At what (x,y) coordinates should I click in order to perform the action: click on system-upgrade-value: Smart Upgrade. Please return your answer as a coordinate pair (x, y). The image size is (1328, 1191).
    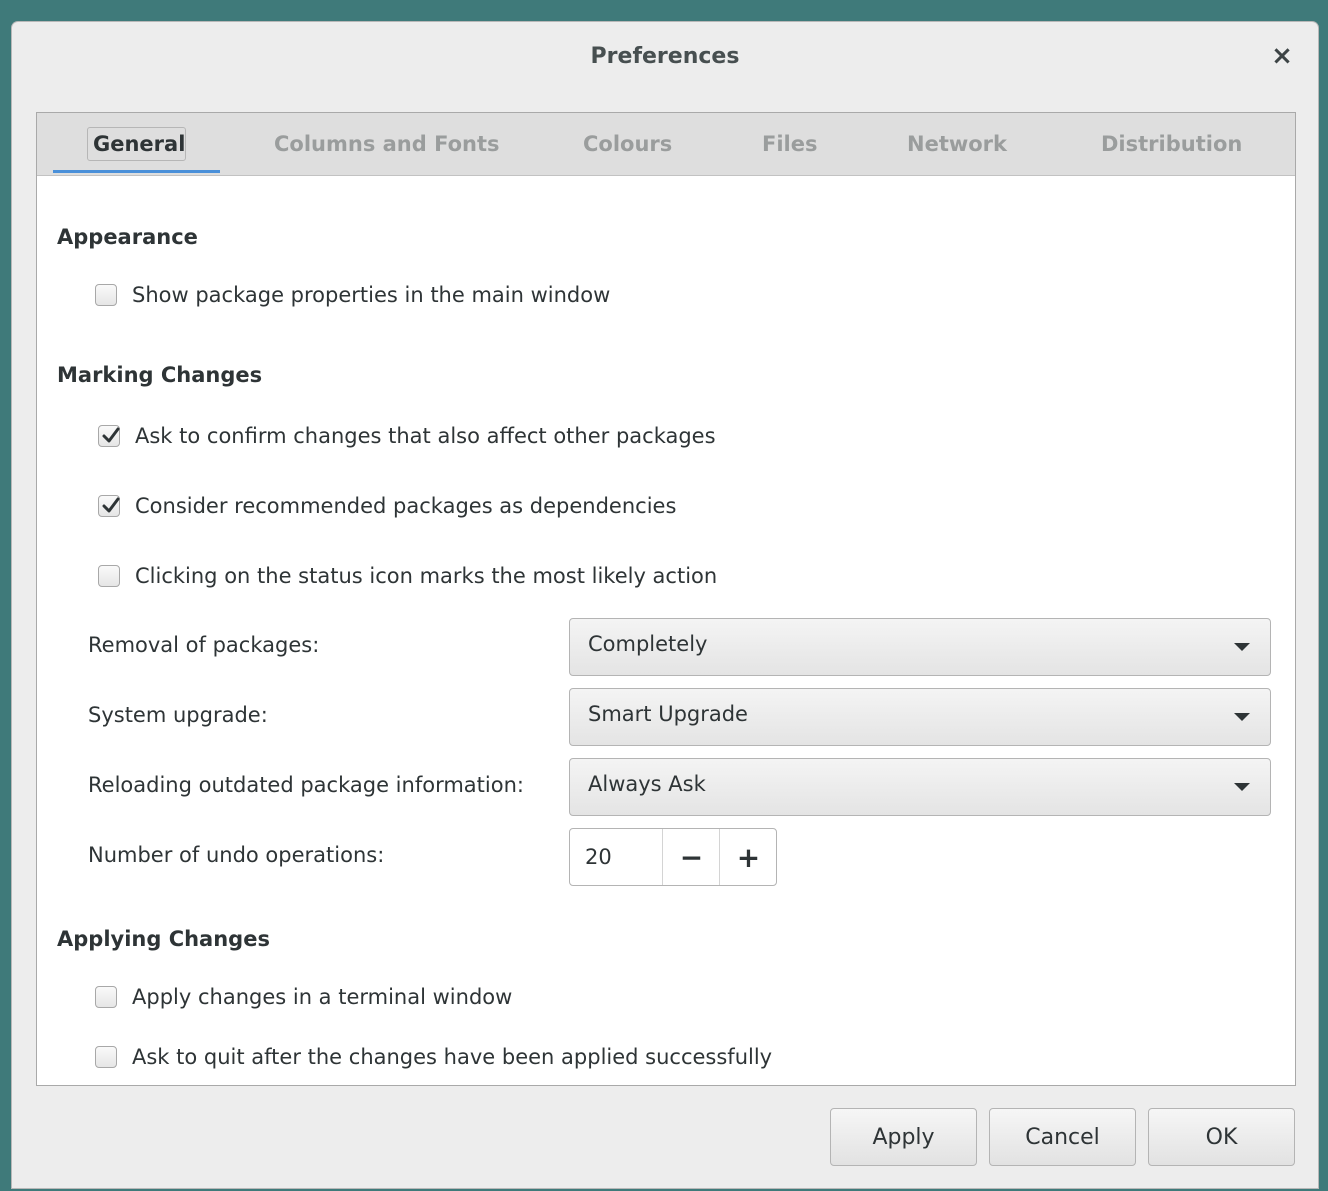
    Looking at the image, I should click on (668, 714).